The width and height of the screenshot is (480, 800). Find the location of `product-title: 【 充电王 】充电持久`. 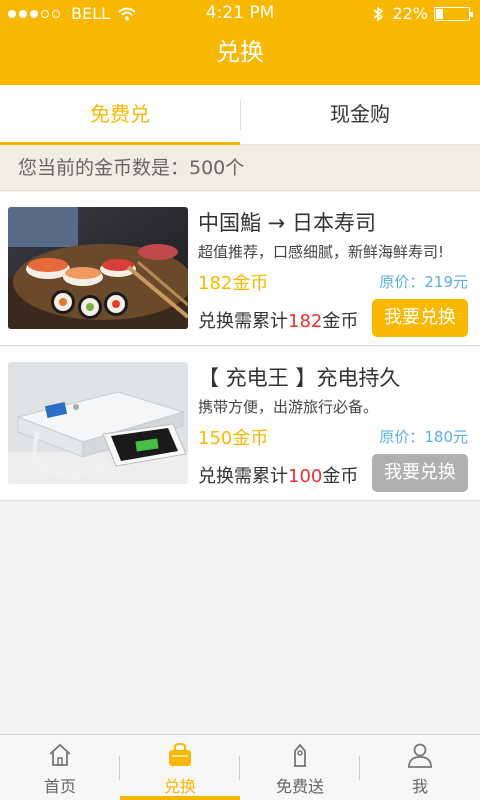

product-title: 【 充电王 】充电持久 is located at coordinates (299, 378).